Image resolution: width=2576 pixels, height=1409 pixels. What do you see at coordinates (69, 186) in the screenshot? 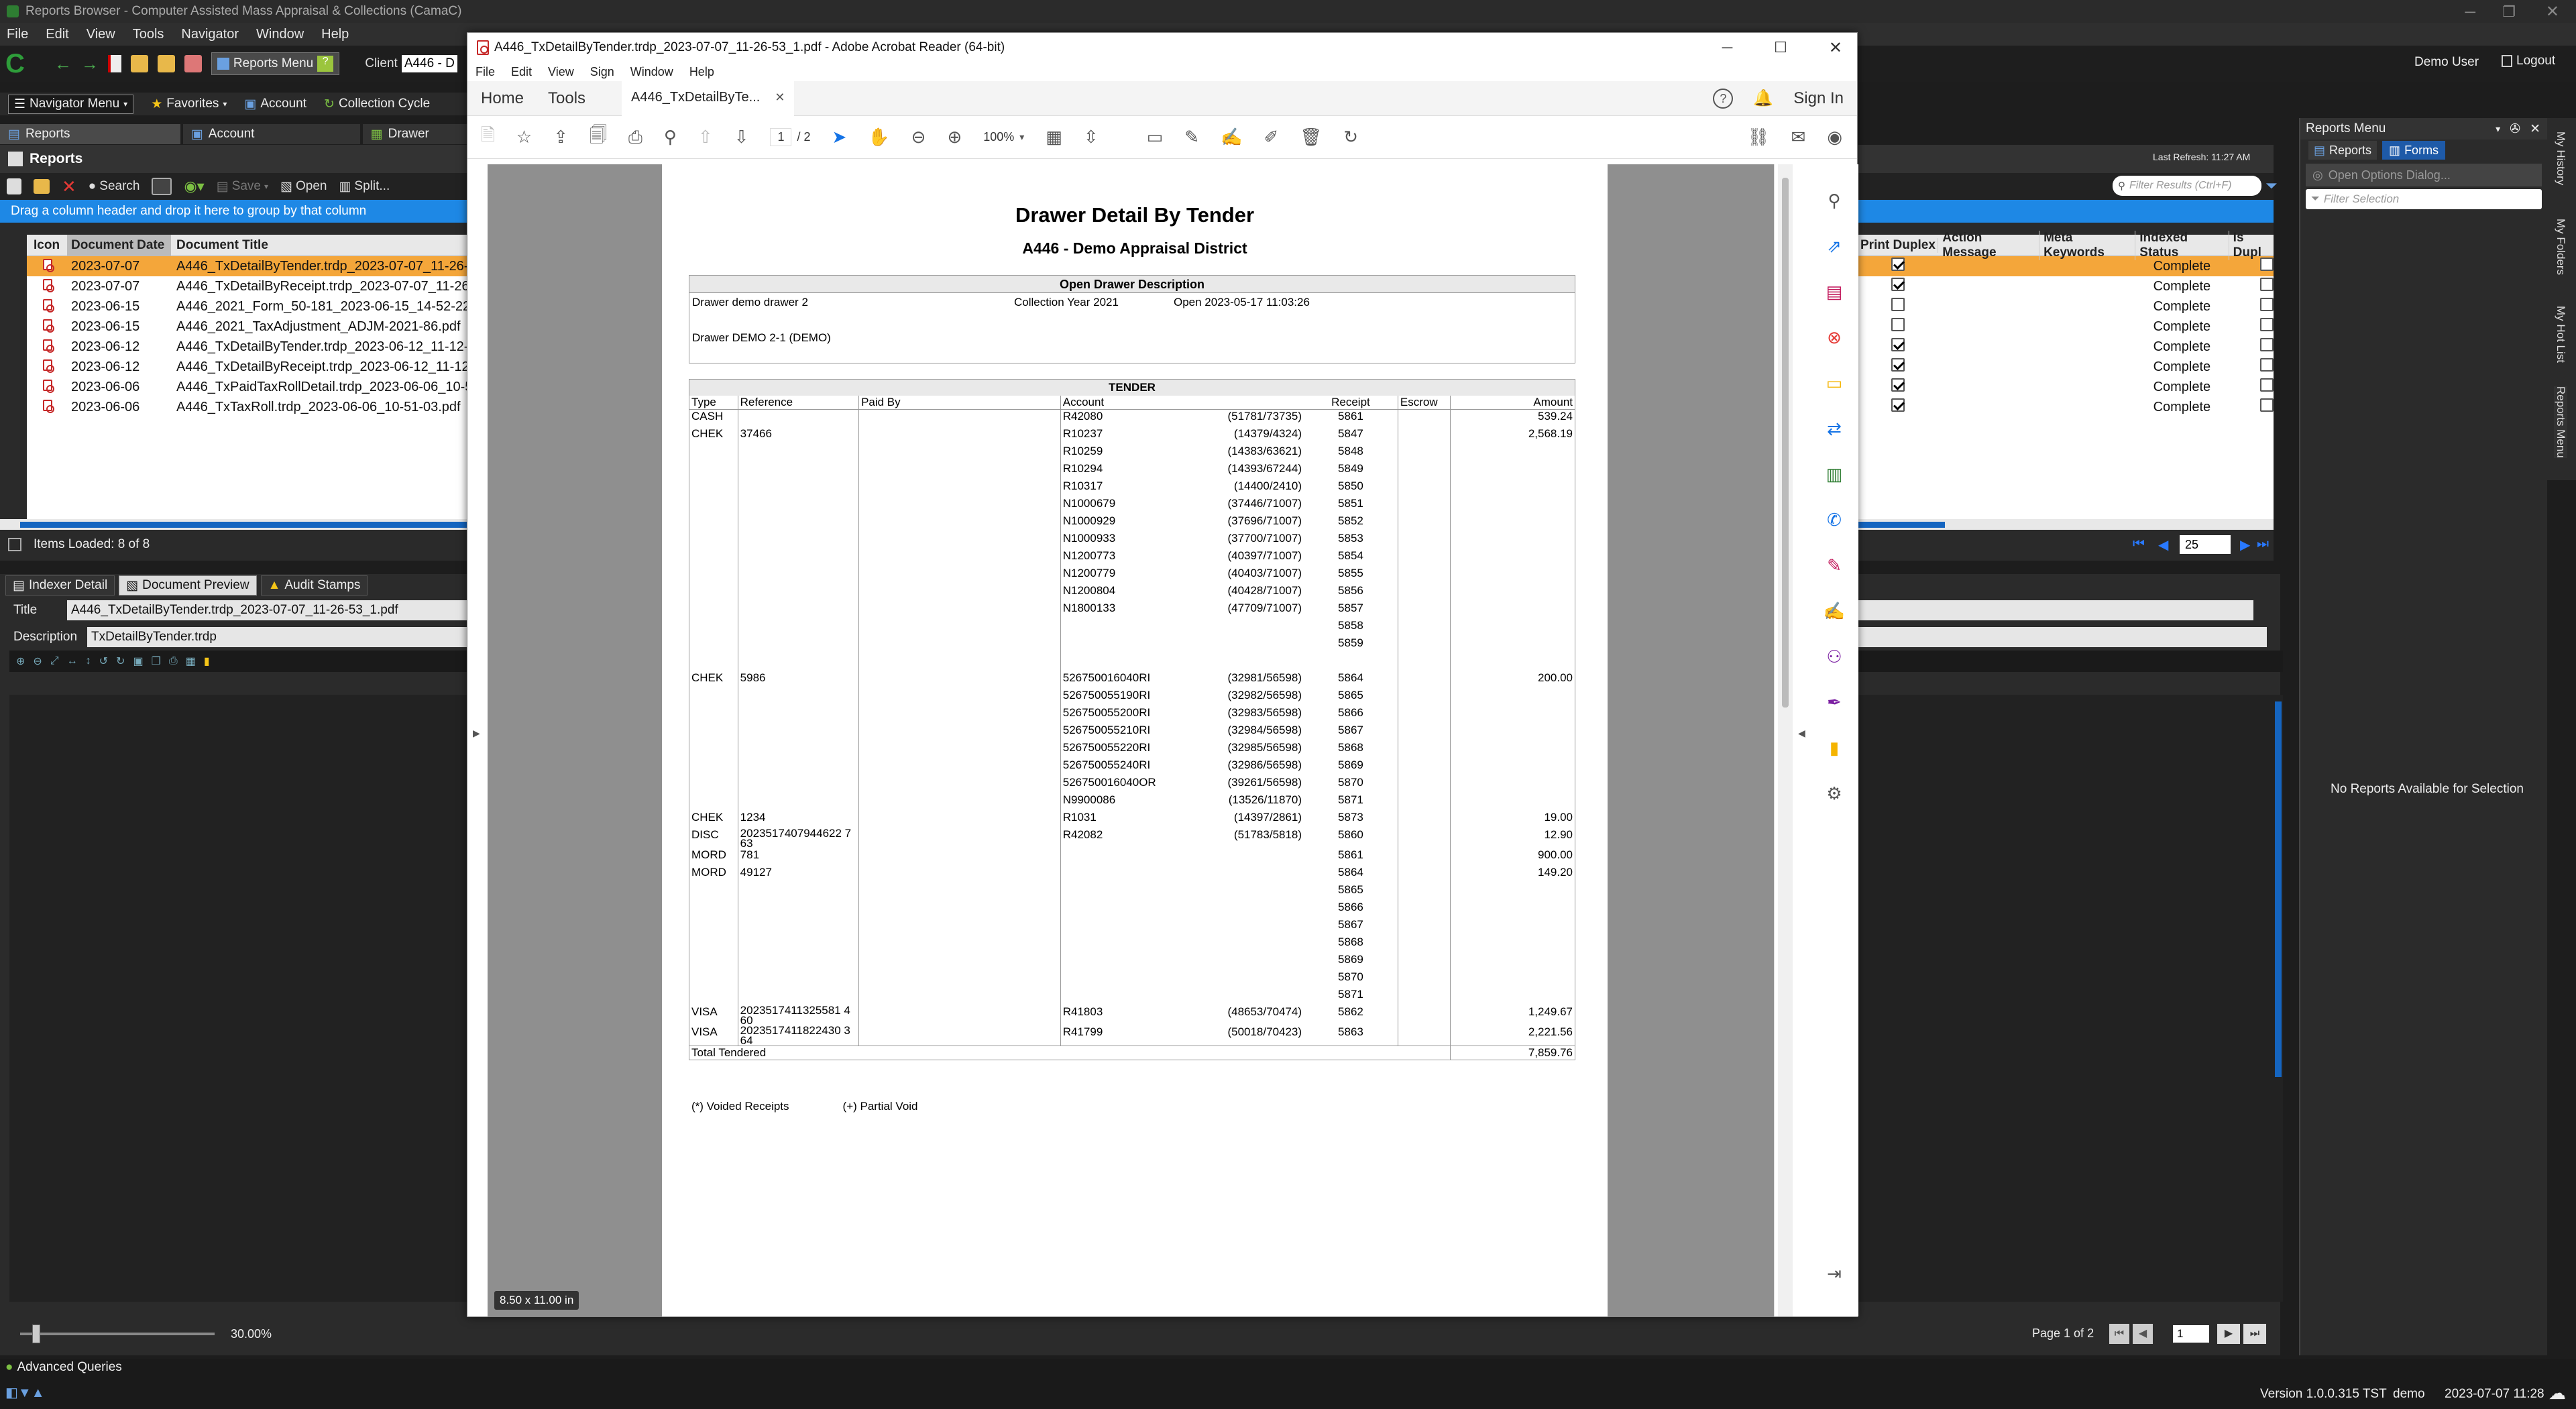
I see `delete-icon: ✕` at bounding box center [69, 186].